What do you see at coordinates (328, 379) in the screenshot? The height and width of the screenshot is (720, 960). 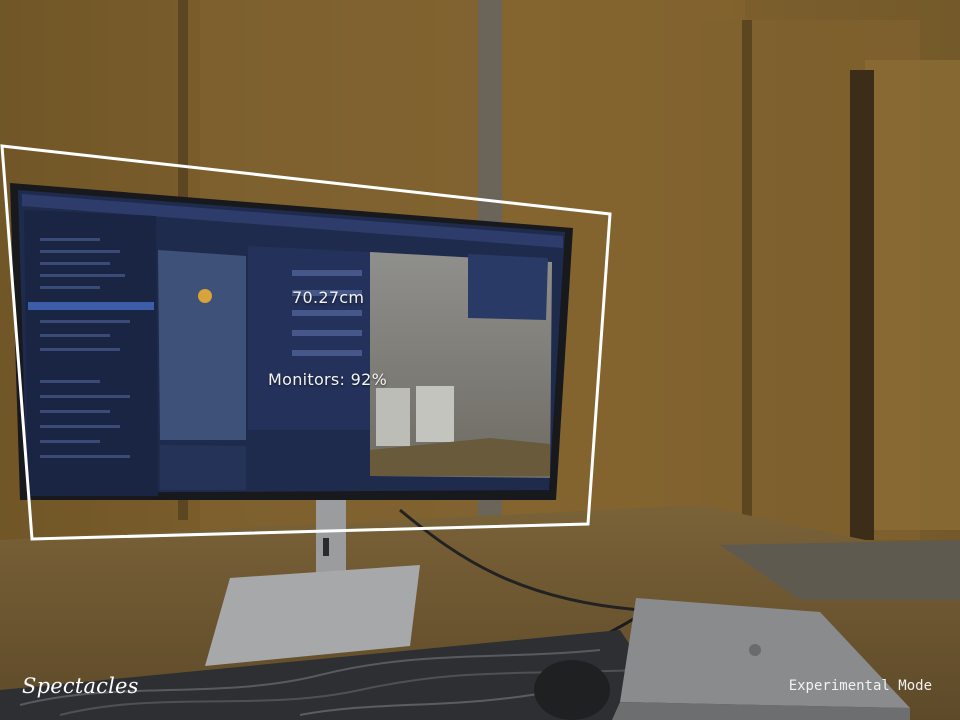 I see `detection-confidence-label: Monitors: 92%` at bounding box center [328, 379].